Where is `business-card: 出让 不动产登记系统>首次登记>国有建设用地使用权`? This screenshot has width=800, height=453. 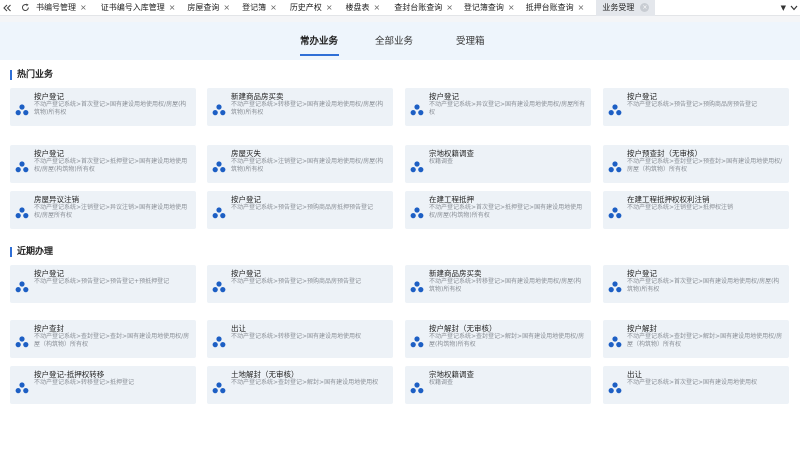
business-card: 出让 不动产登记系统>首次登记>国有建设用地使用权 is located at coordinates (696, 385).